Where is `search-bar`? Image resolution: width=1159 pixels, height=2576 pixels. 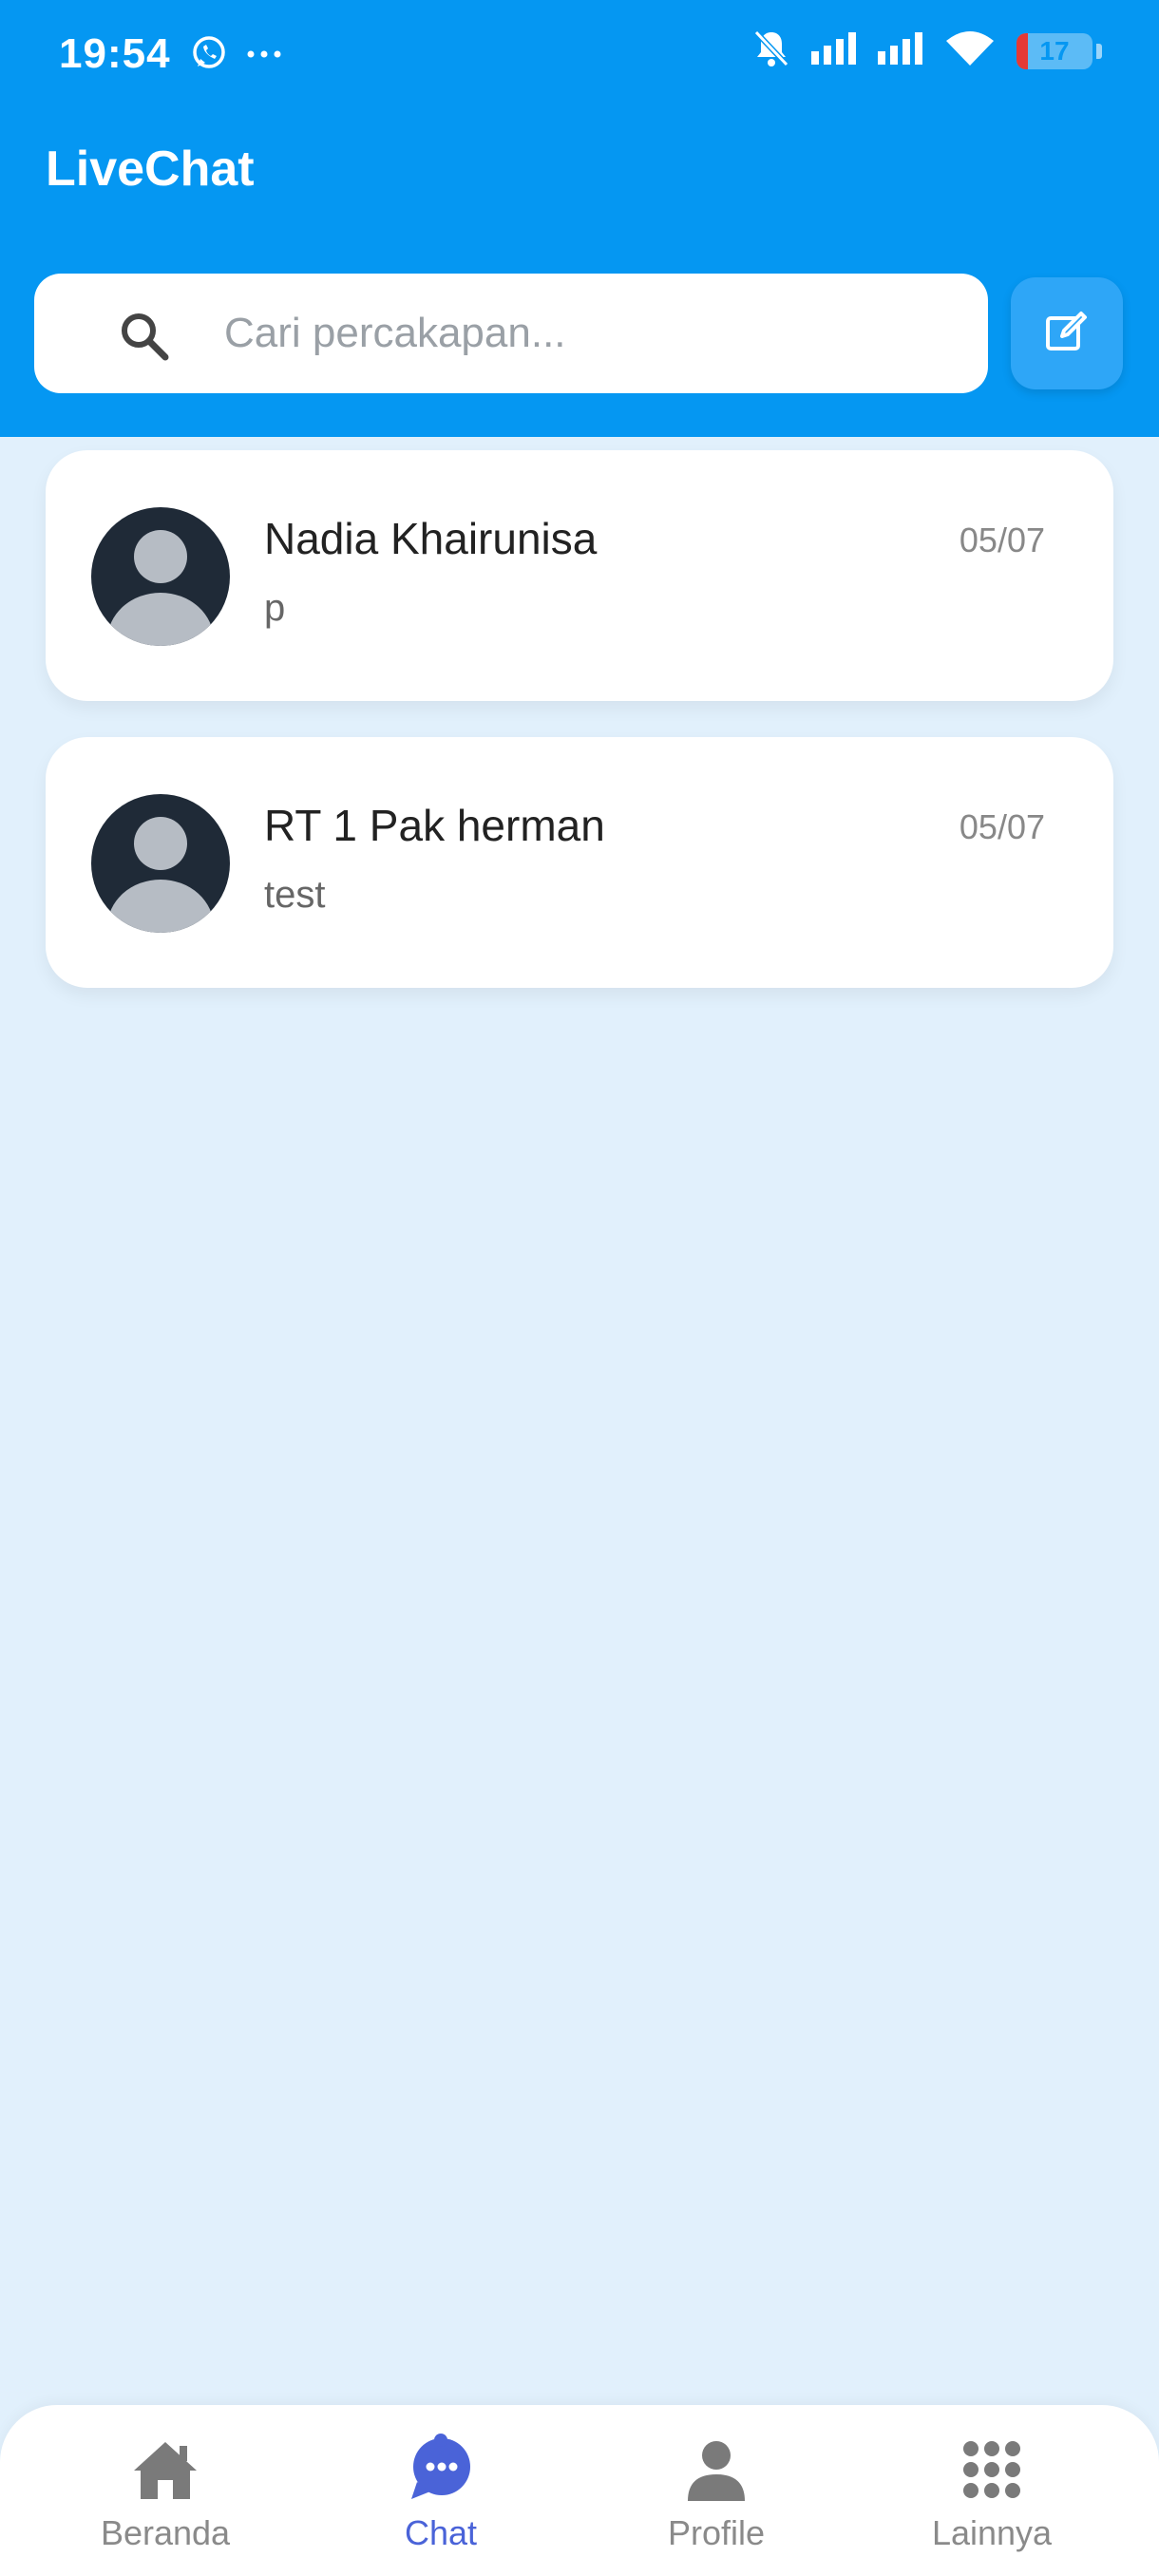
search-bar is located at coordinates (511, 333).